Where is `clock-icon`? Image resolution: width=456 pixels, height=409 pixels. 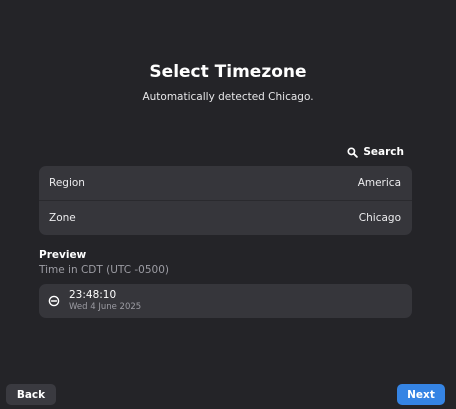 clock-icon is located at coordinates (54, 301).